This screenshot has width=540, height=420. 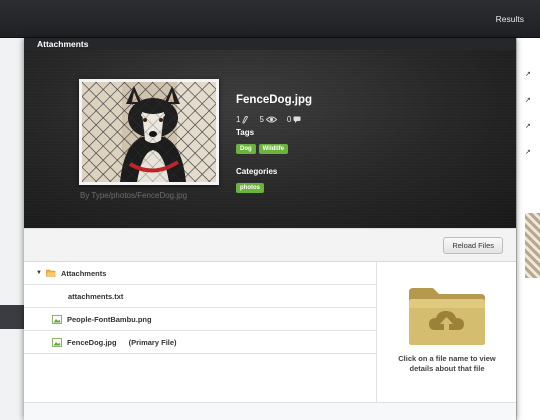 I want to click on attachment-count: 1, so click(x=242, y=119).